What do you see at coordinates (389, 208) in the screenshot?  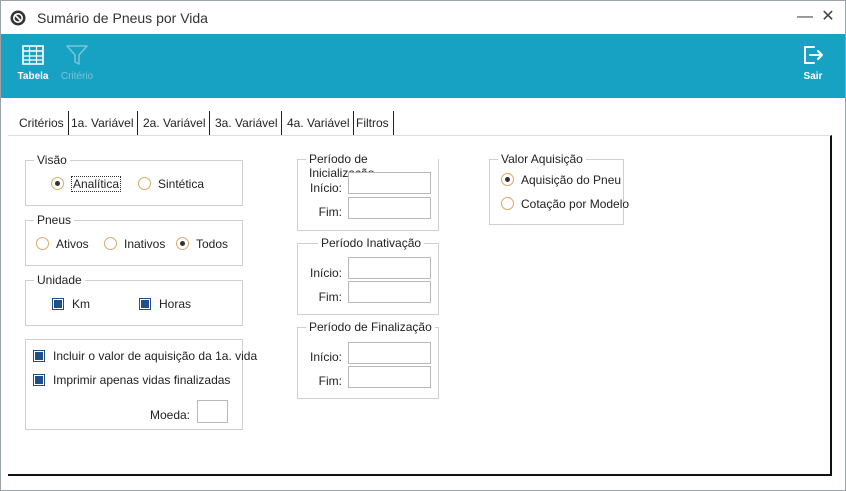 I see `inicializacao-fim-input` at bounding box center [389, 208].